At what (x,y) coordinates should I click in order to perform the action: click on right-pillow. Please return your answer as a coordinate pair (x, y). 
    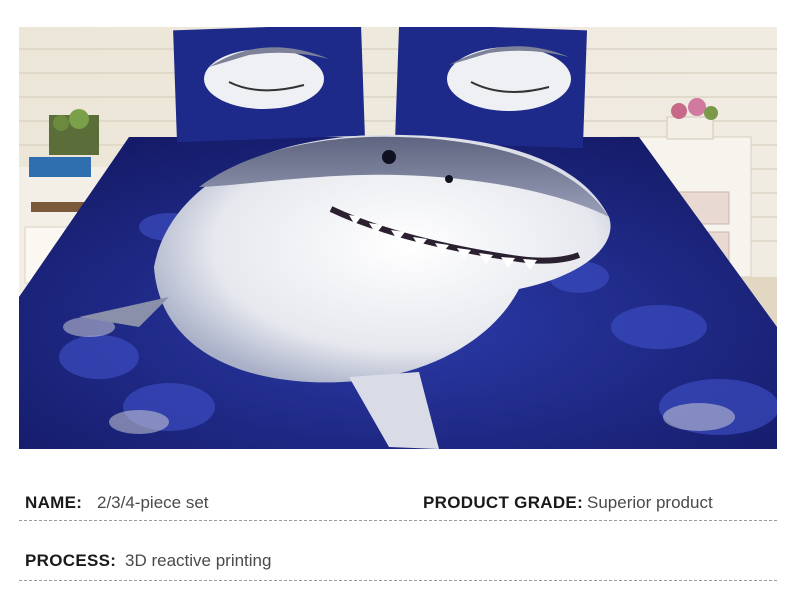
    Looking at the image, I should click on (491, 88).